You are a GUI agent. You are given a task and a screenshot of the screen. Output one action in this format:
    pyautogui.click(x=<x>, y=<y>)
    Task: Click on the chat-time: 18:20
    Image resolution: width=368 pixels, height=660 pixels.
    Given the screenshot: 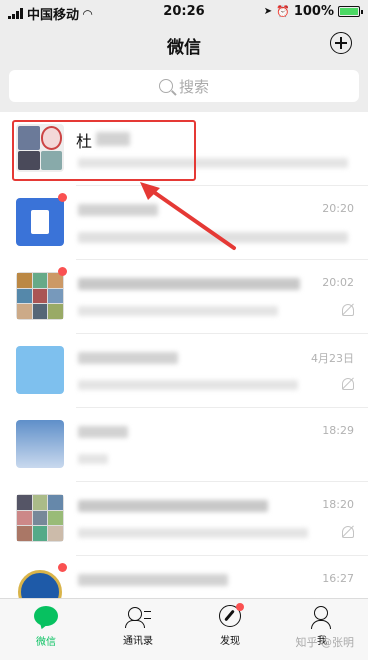 What is the action you would take?
    pyautogui.click(x=338, y=504)
    